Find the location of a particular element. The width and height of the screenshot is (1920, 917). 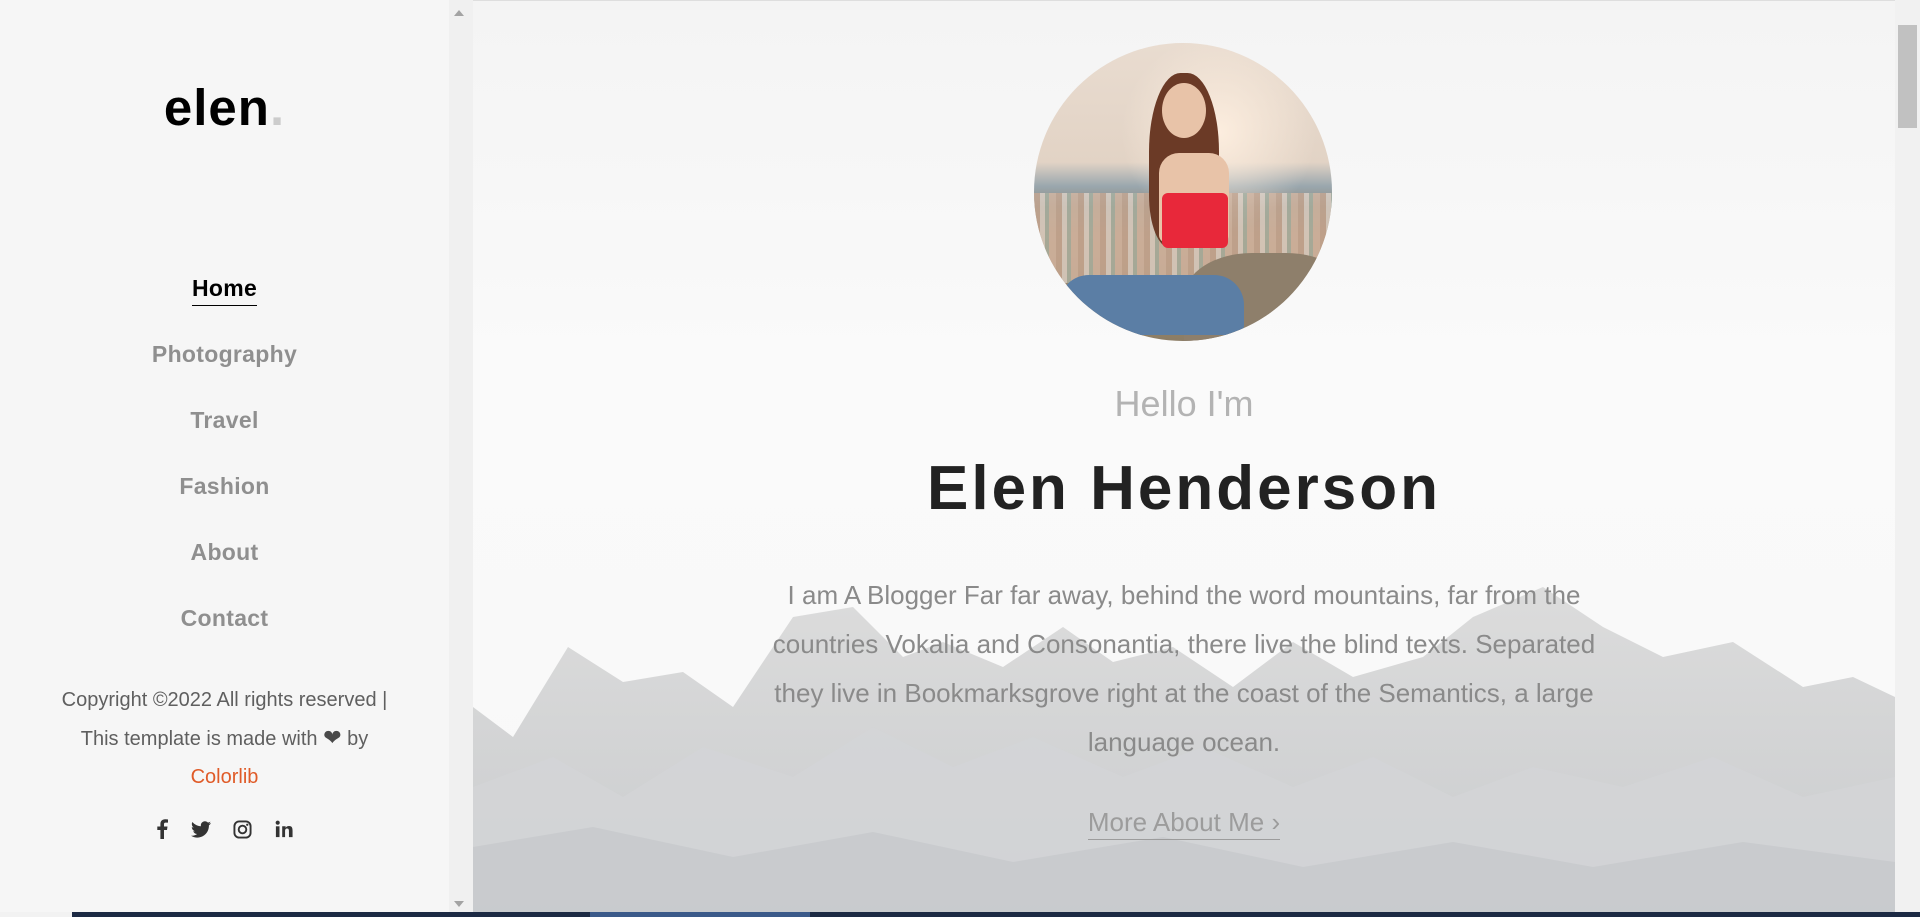

logo-text: elen is located at coordinates (216, 107).